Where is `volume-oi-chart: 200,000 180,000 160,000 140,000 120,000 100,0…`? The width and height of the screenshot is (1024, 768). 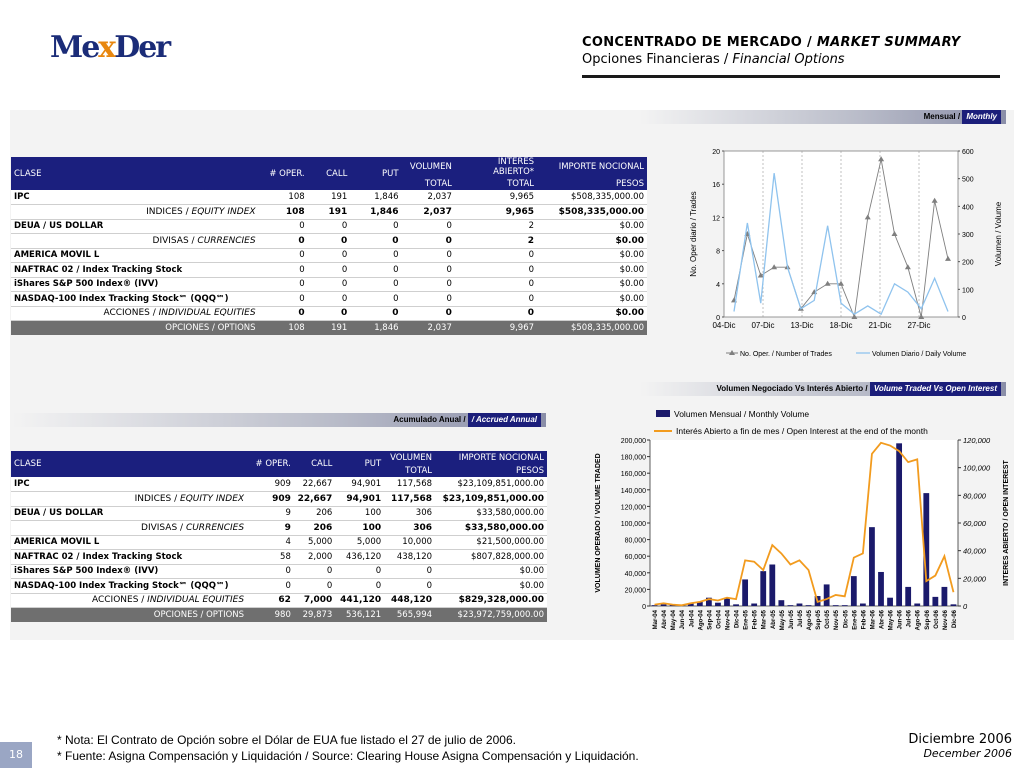 volume-oi-chart: 200,000 180,000 160,000 140,000 120,000 100,0… is located at coordinates (802, 519).